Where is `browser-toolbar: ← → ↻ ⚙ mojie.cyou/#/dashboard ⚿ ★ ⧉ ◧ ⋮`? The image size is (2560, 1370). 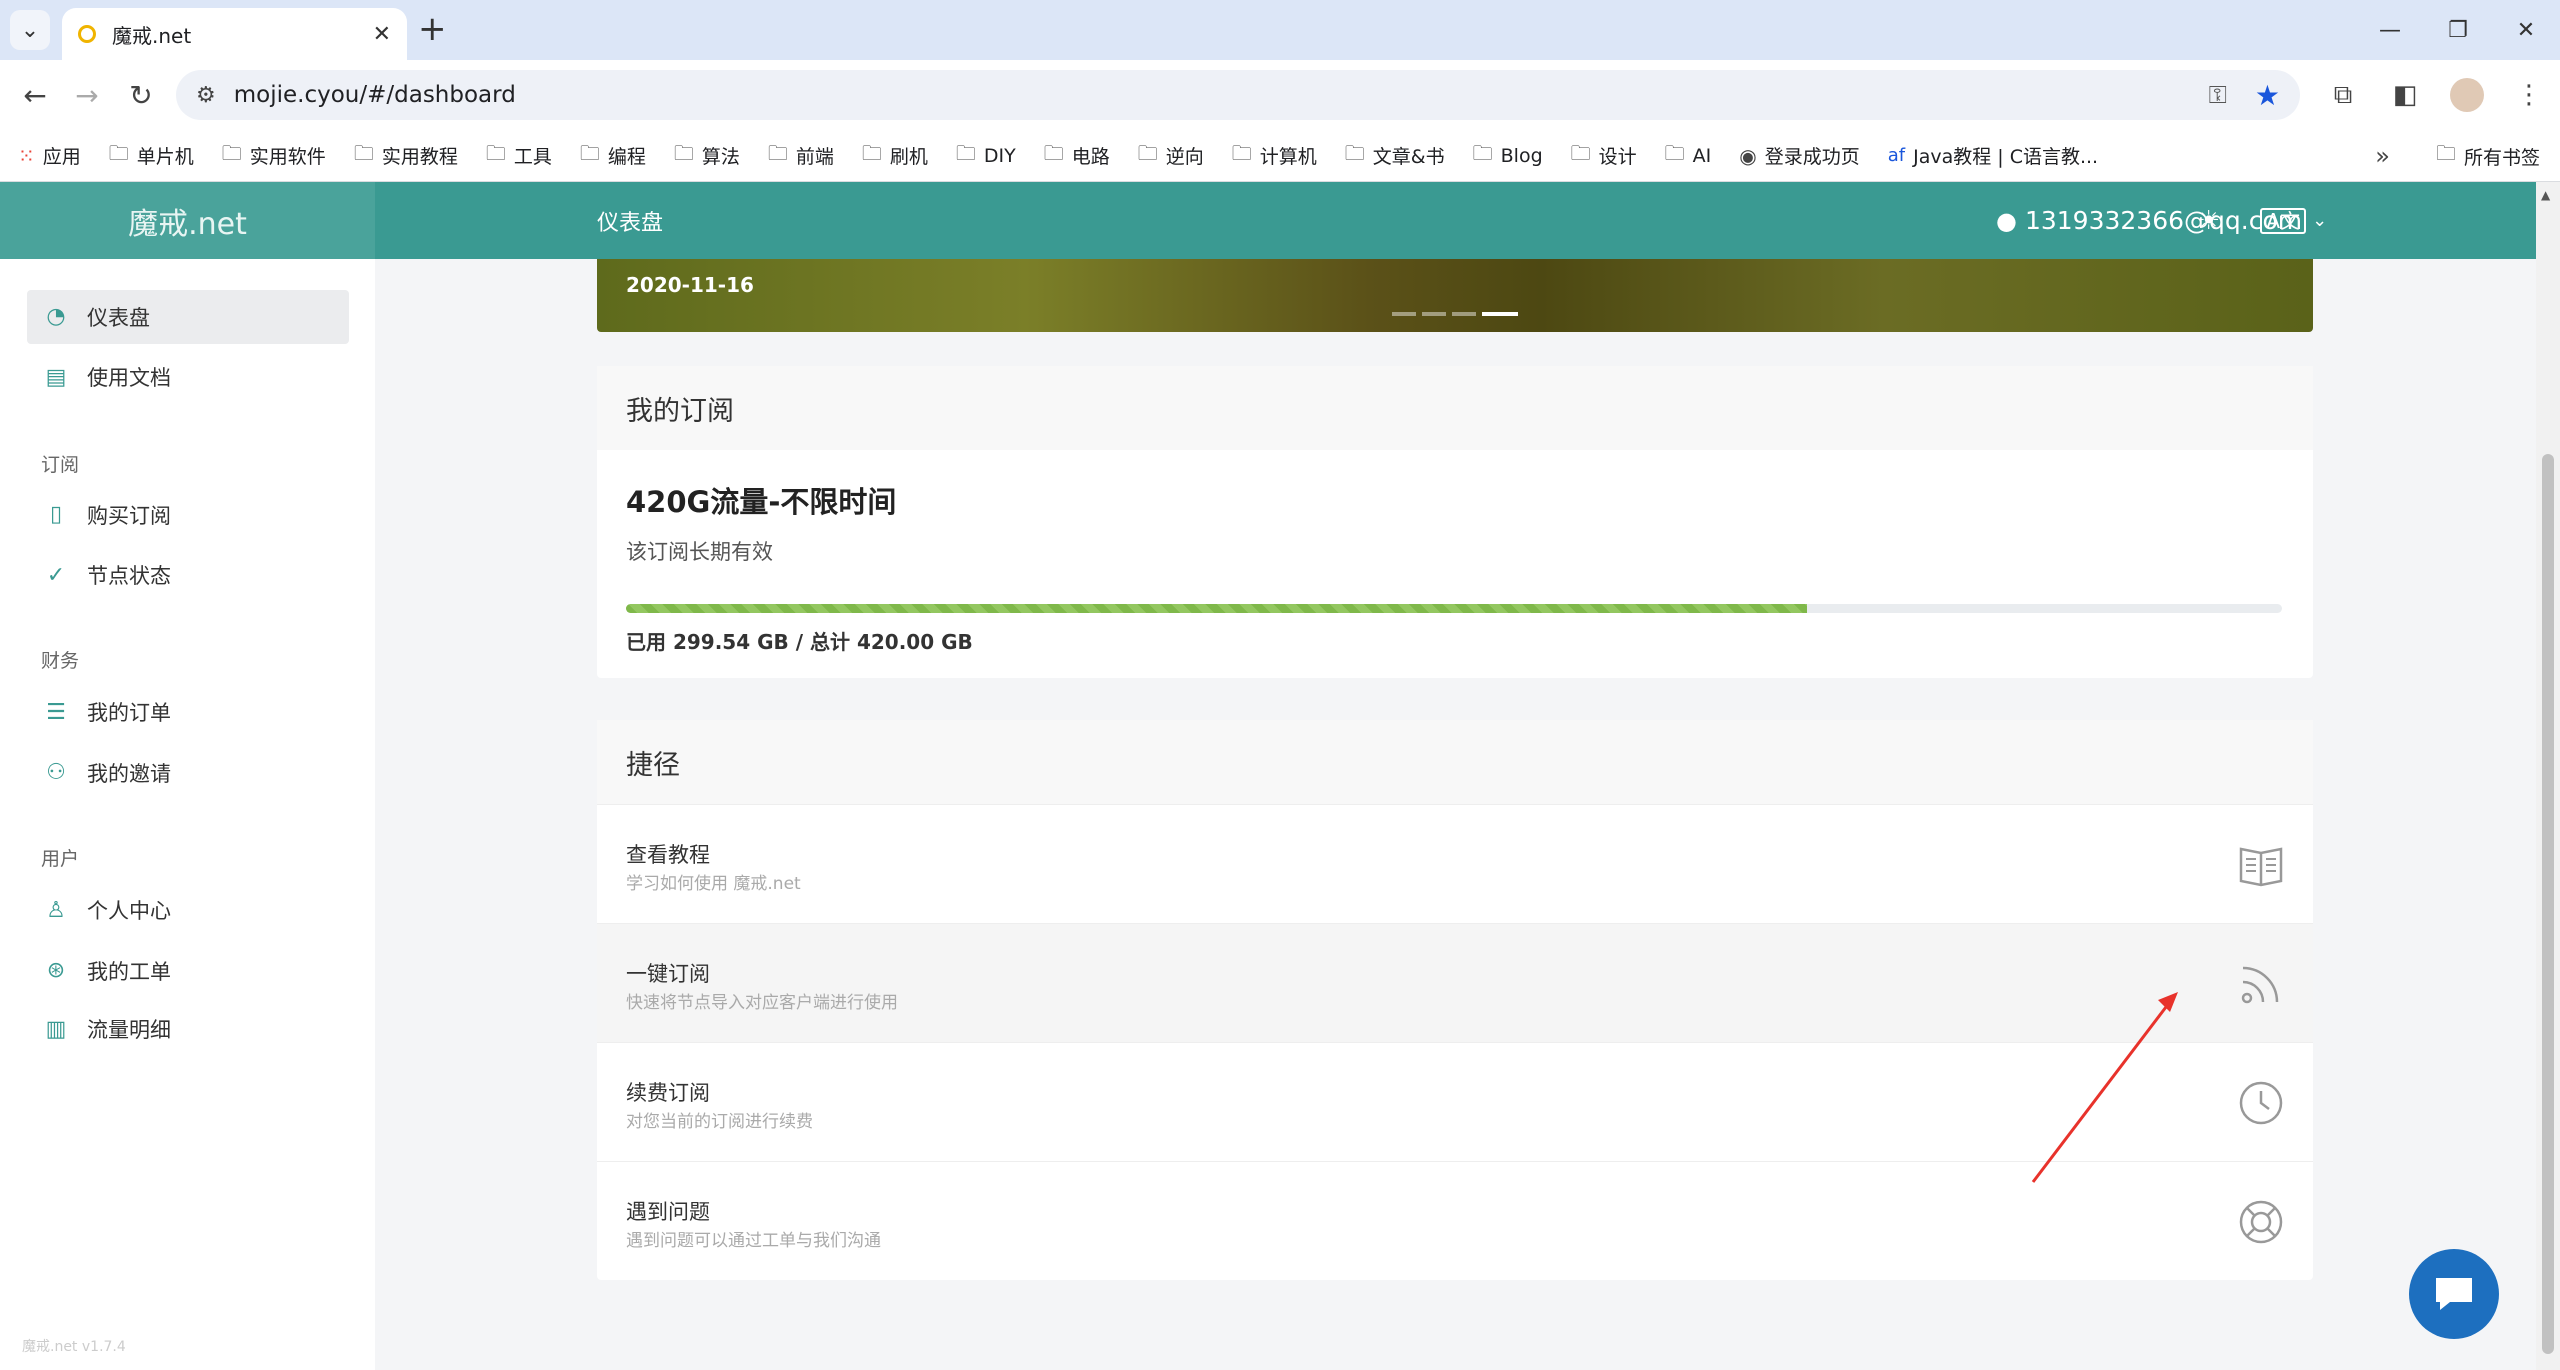 browser-toolbar: ← → ↻ ⚙ mojie.cyou/#/dashboard ⚿ ★ ⧉ ◧ ⋮ is located at coordinates (1280, 95).